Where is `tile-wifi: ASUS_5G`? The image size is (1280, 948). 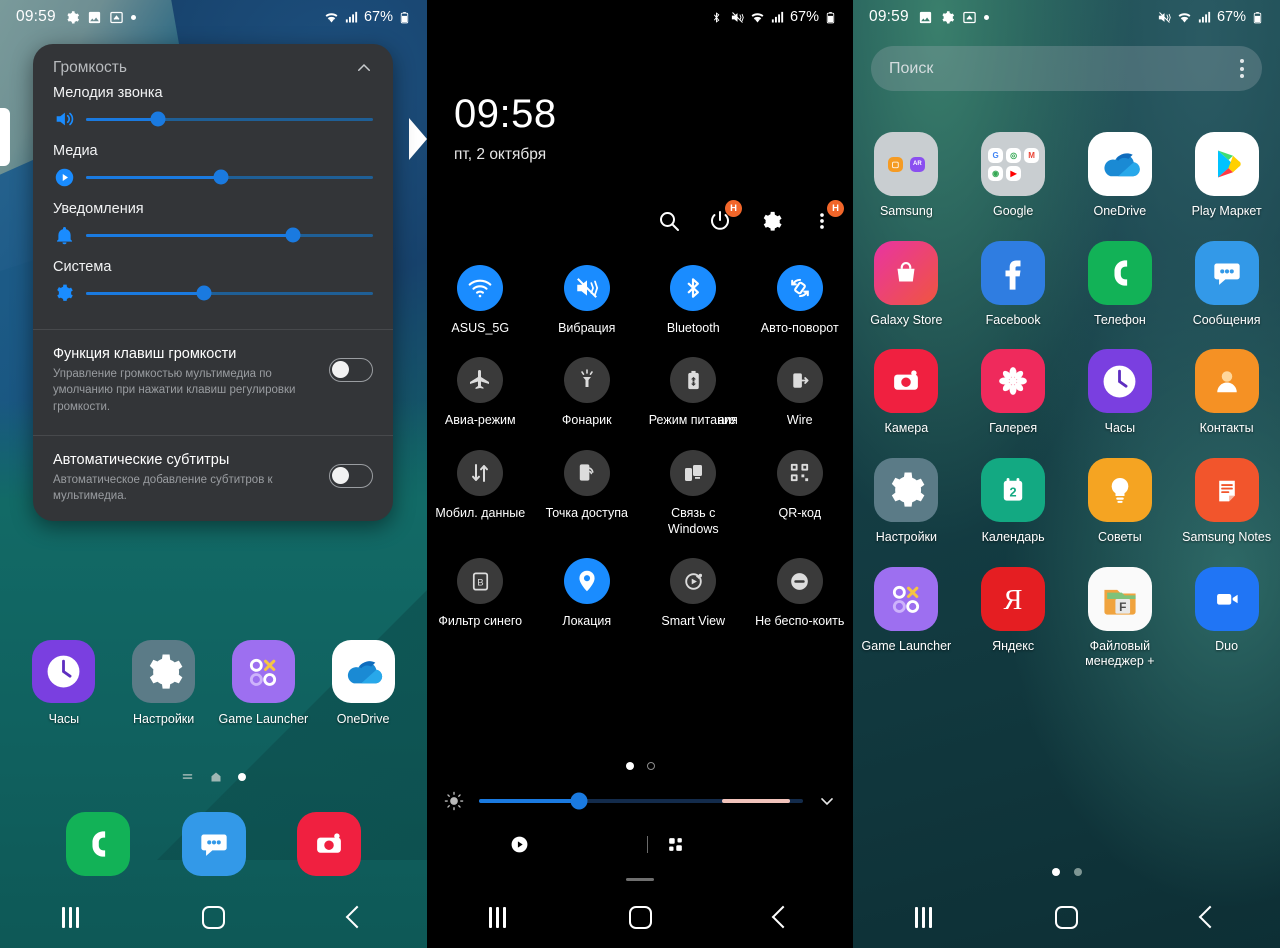 tile-wifi: ASUS_5G is located at coordinates (480, 300).